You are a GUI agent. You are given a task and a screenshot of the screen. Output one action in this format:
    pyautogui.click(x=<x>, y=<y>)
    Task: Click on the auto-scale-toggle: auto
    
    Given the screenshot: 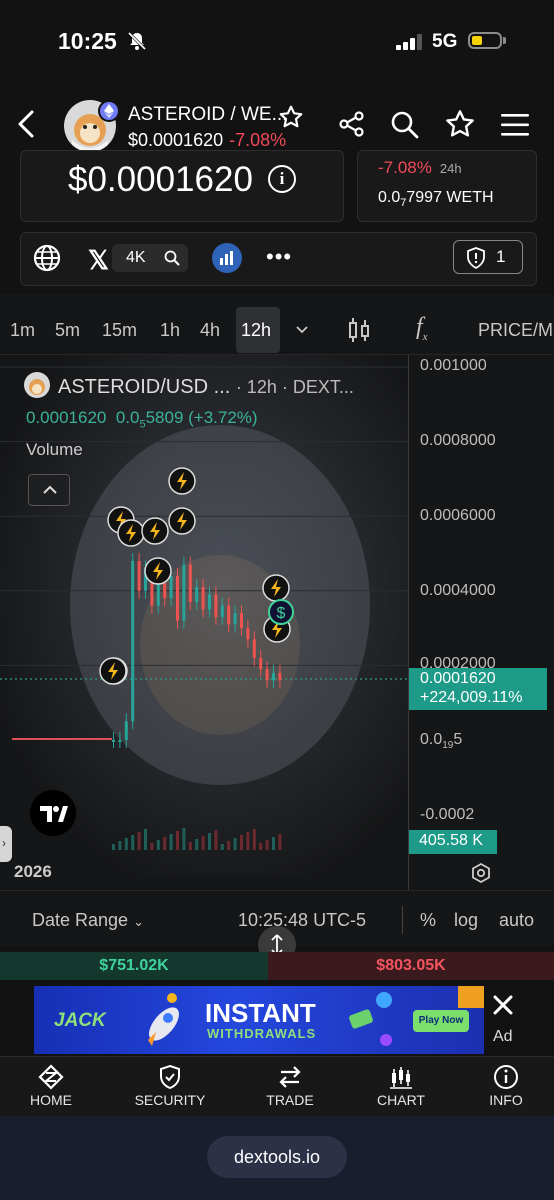 What is the action you would take?
    pyautogui.click(x=516, y=920)
    